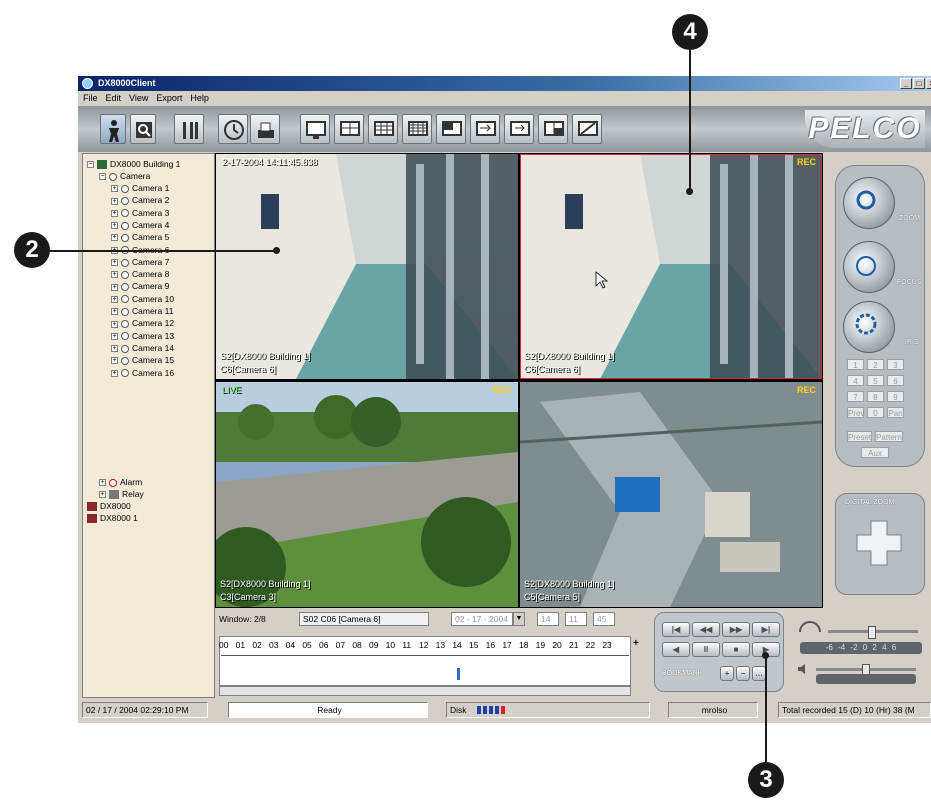 The width and height of the screenshot is (931, 803). Describe the element at coordinates (189, 129) in the screenshot. I see `settings-button` at that location.